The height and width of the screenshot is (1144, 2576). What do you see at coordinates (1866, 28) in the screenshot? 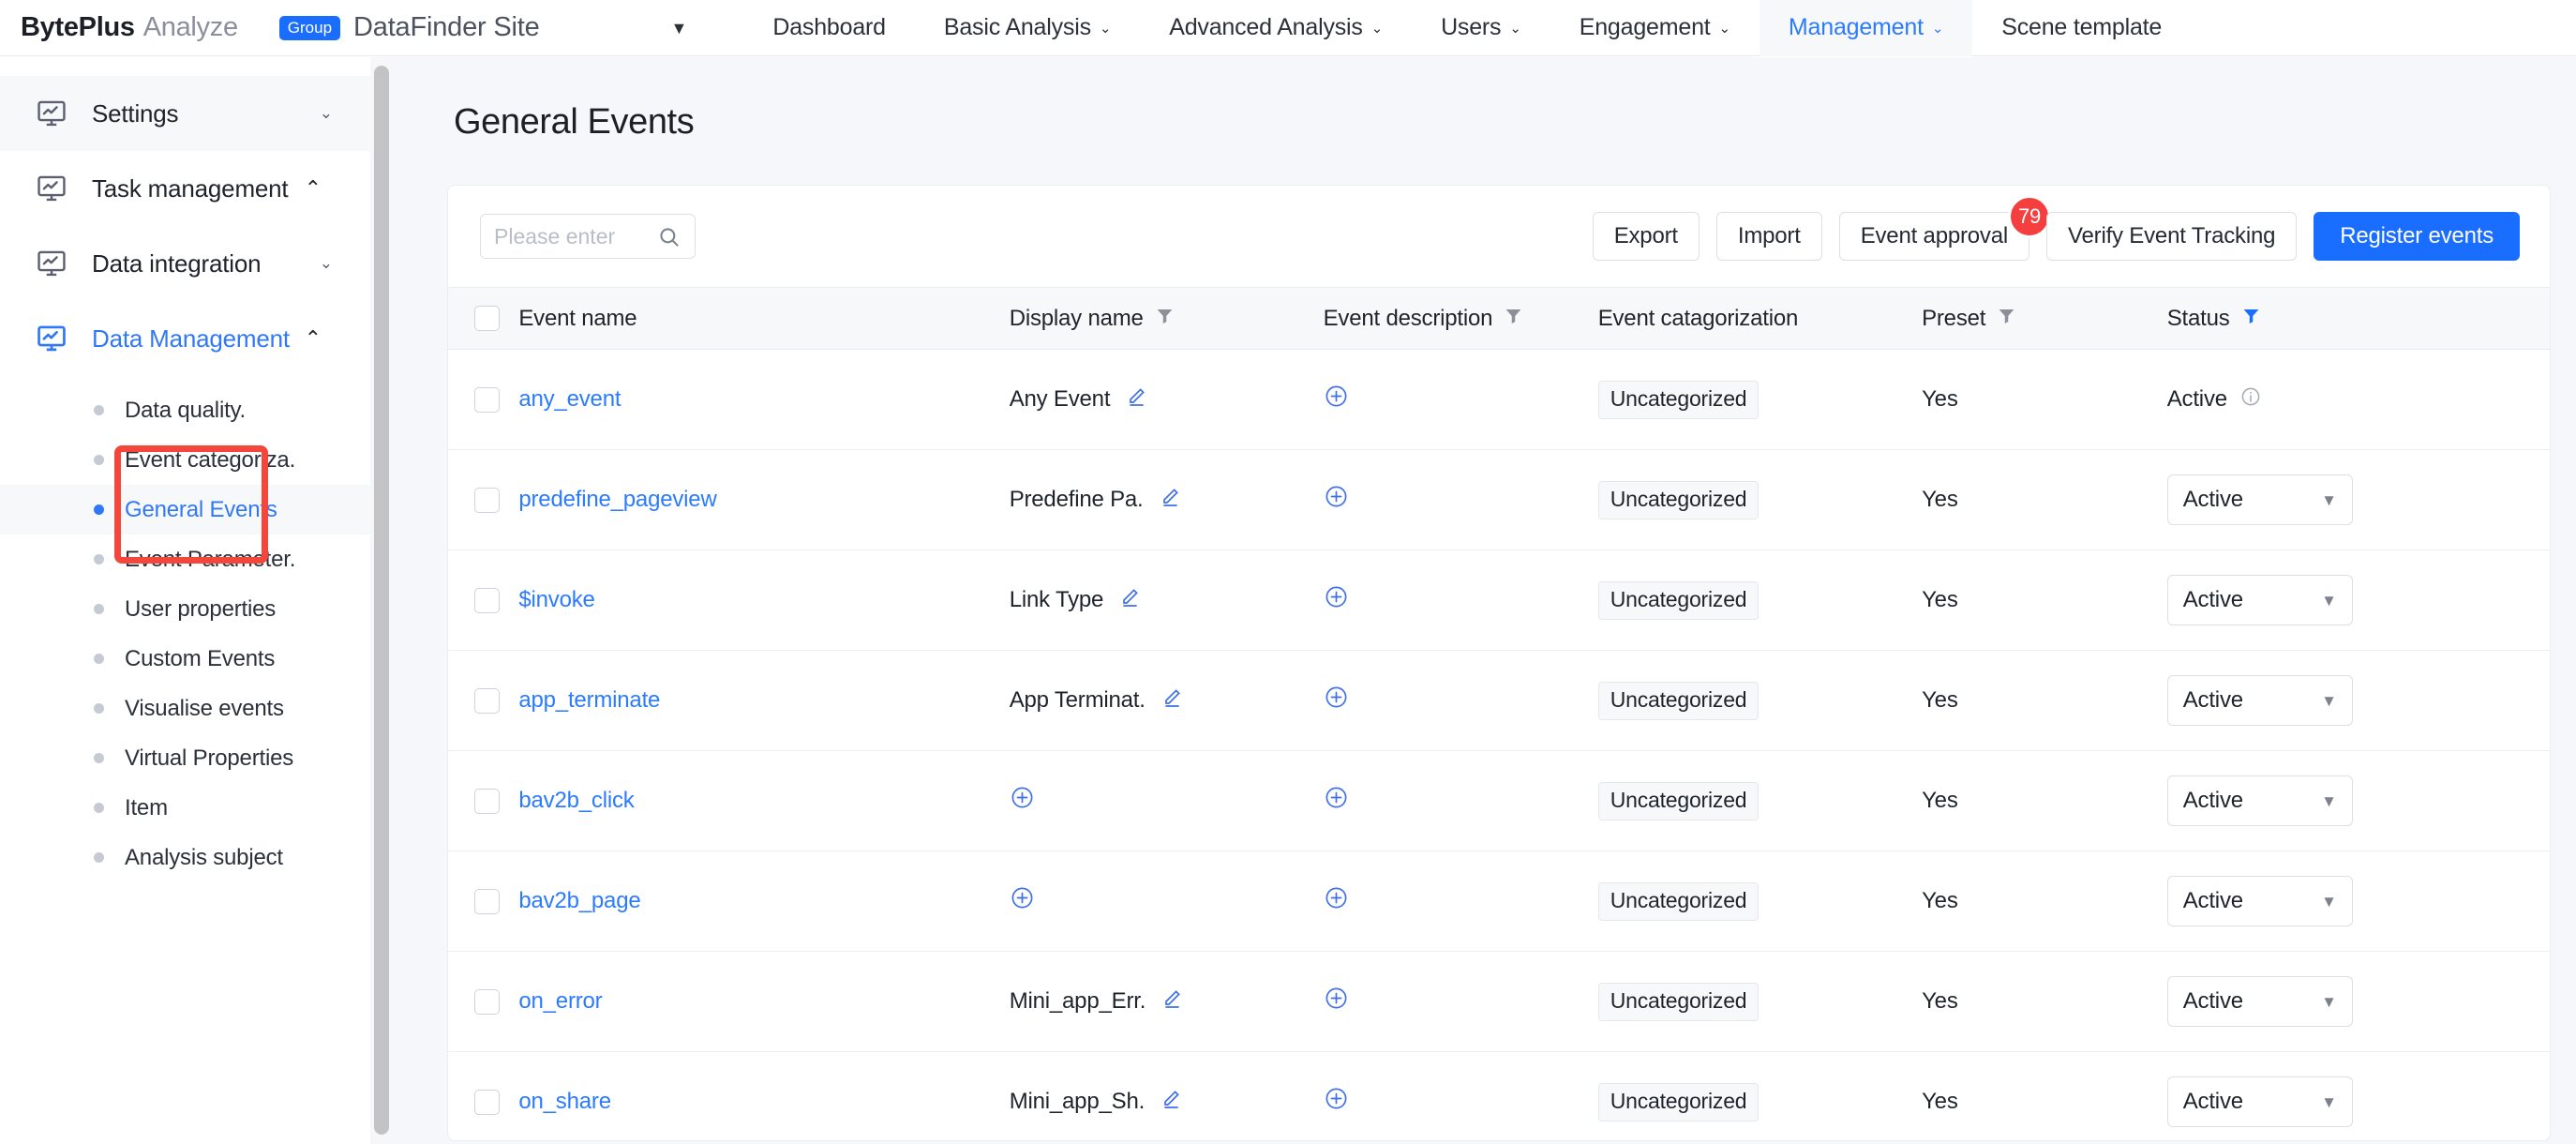
I see `nav-item-management: Management ⌄` at bounding box center [1866, 28].